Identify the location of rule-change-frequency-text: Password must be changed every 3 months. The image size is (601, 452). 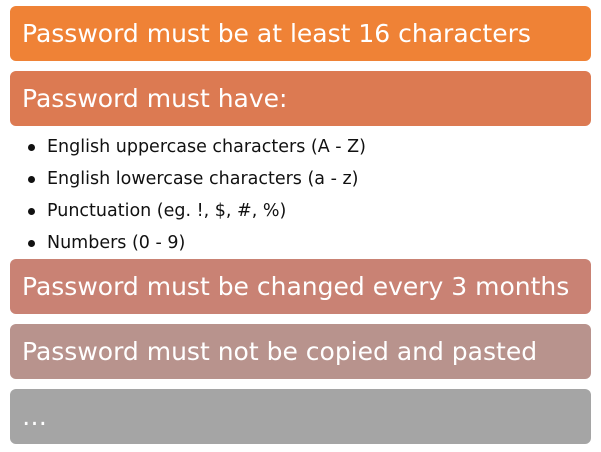
(296, 286).